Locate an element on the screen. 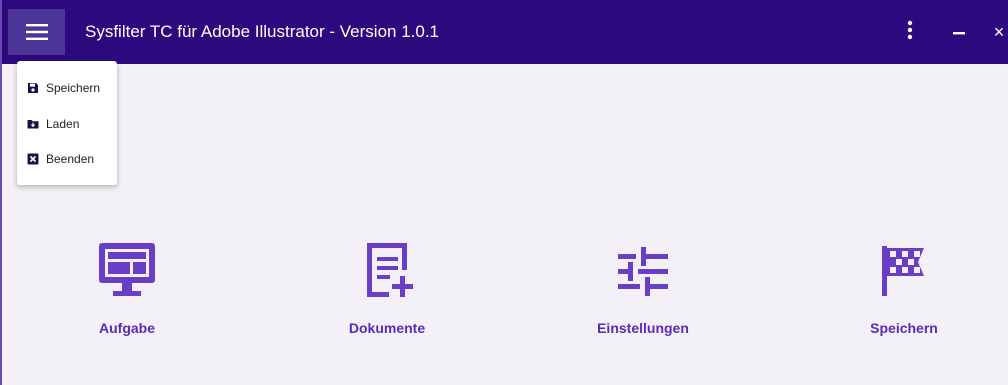 The height and width of the screenshot is (385, 1008). menu-item-laden: Laden is located at coordinates (53, 124).